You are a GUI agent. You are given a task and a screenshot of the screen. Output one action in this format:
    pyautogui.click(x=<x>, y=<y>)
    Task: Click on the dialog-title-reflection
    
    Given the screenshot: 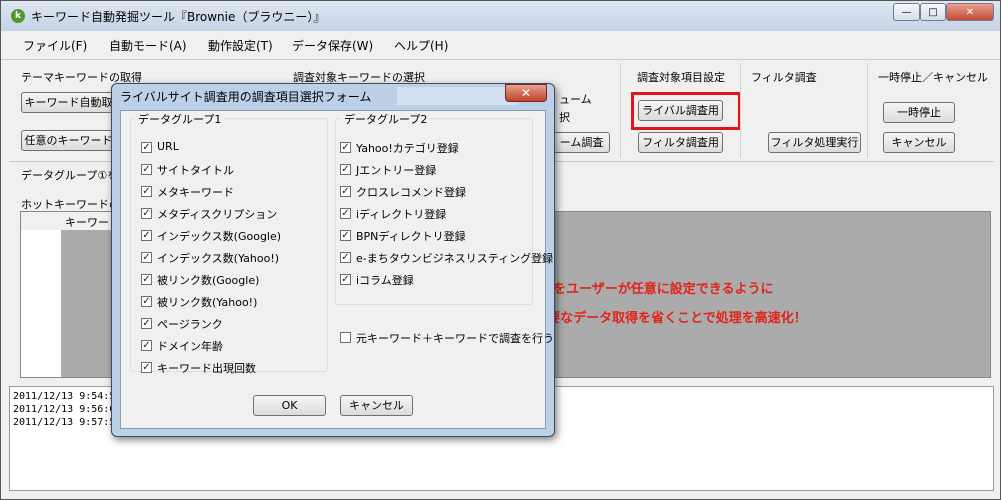 What is the action you would take?
    pyautogui.click(x=457, y=96)
    